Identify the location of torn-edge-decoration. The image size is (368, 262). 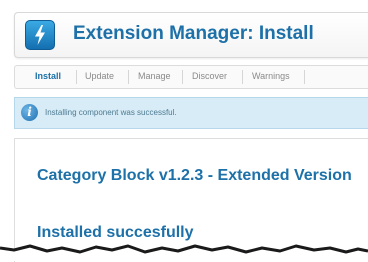
(184, 252).